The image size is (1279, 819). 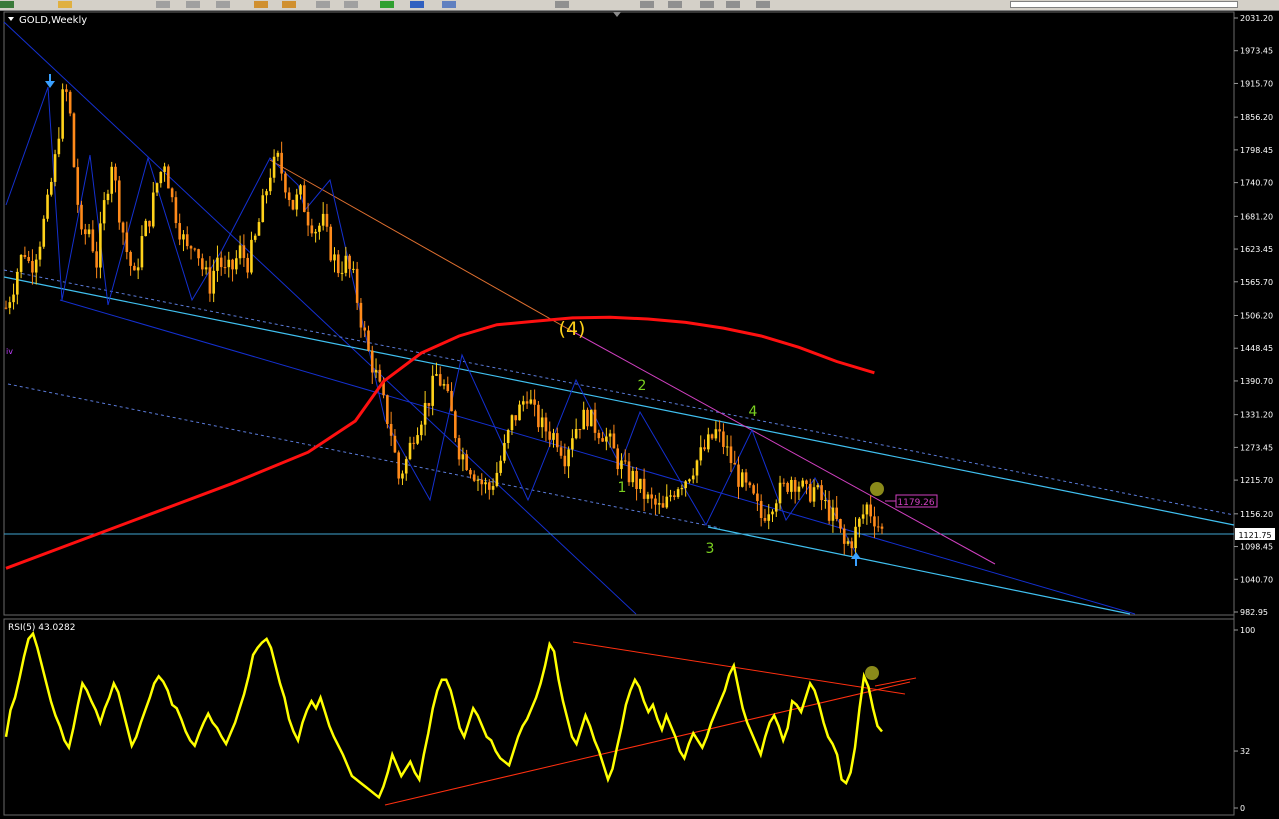 What do you see at coordinates (753, 412) in the screenshot?
I see `wave-label-4: 4` at bounding box center [753, 412].